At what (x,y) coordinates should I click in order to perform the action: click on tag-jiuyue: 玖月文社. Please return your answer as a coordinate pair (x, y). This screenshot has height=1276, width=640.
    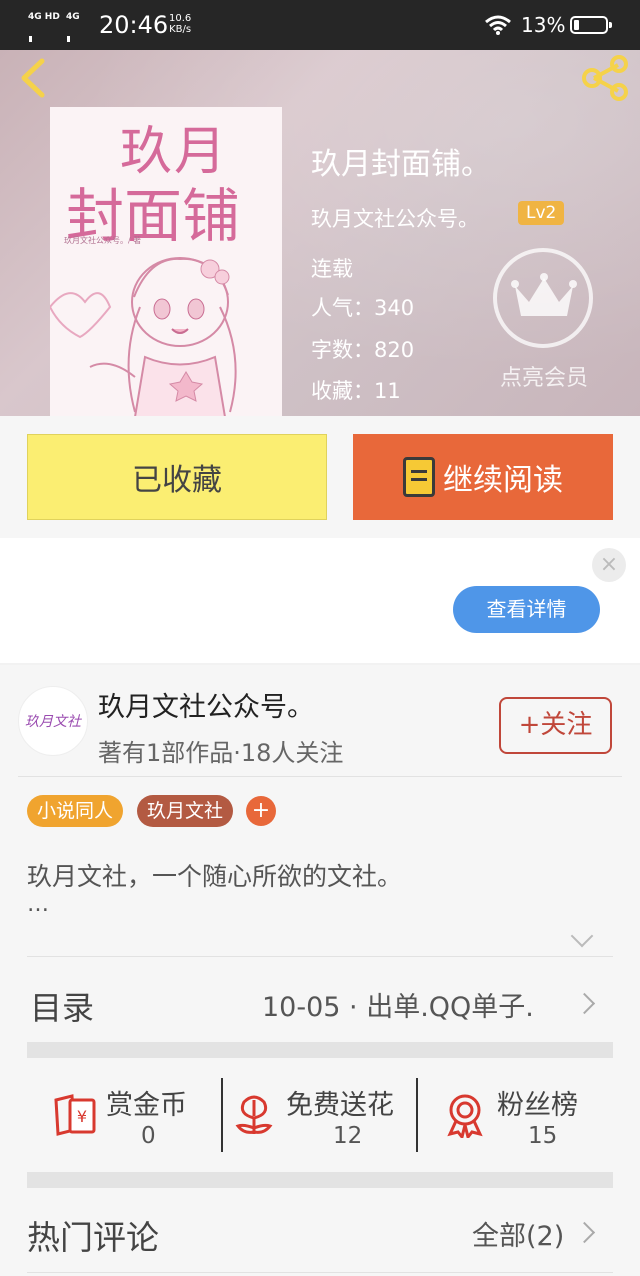
    Looking at the image, I should click on (185, 811).